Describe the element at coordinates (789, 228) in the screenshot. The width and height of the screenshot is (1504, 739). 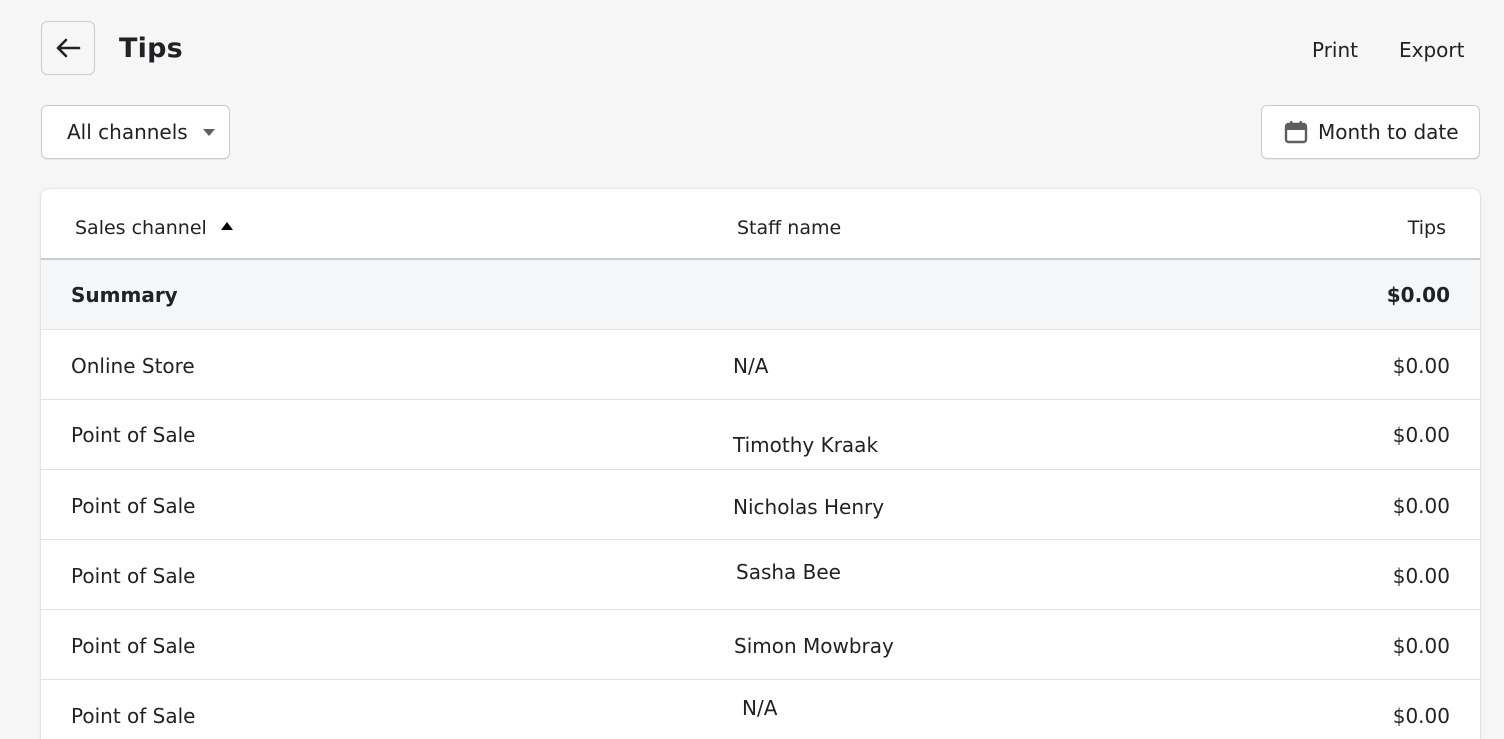
I see `column-header-staff-name: Staff name` at that location.